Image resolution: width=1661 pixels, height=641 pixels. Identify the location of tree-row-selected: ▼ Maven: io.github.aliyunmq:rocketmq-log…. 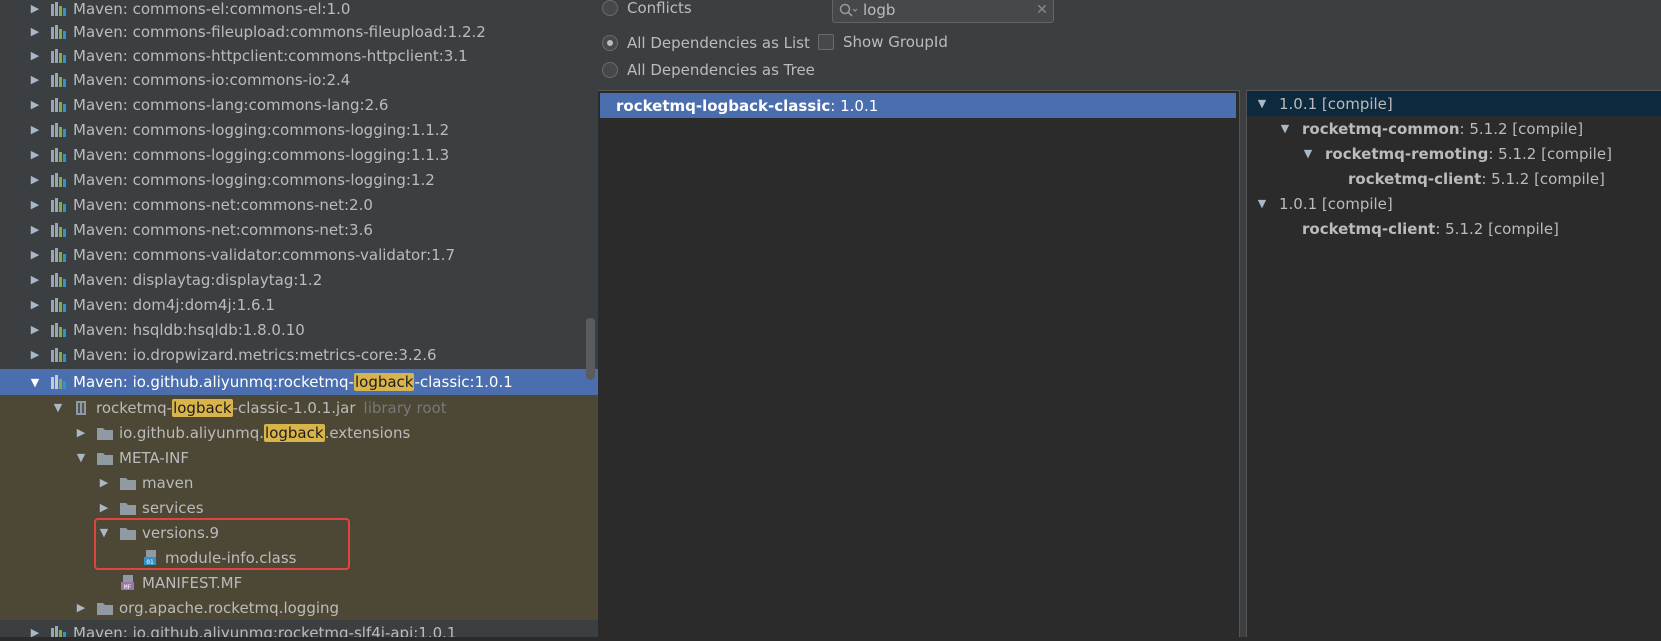
(299, 382).